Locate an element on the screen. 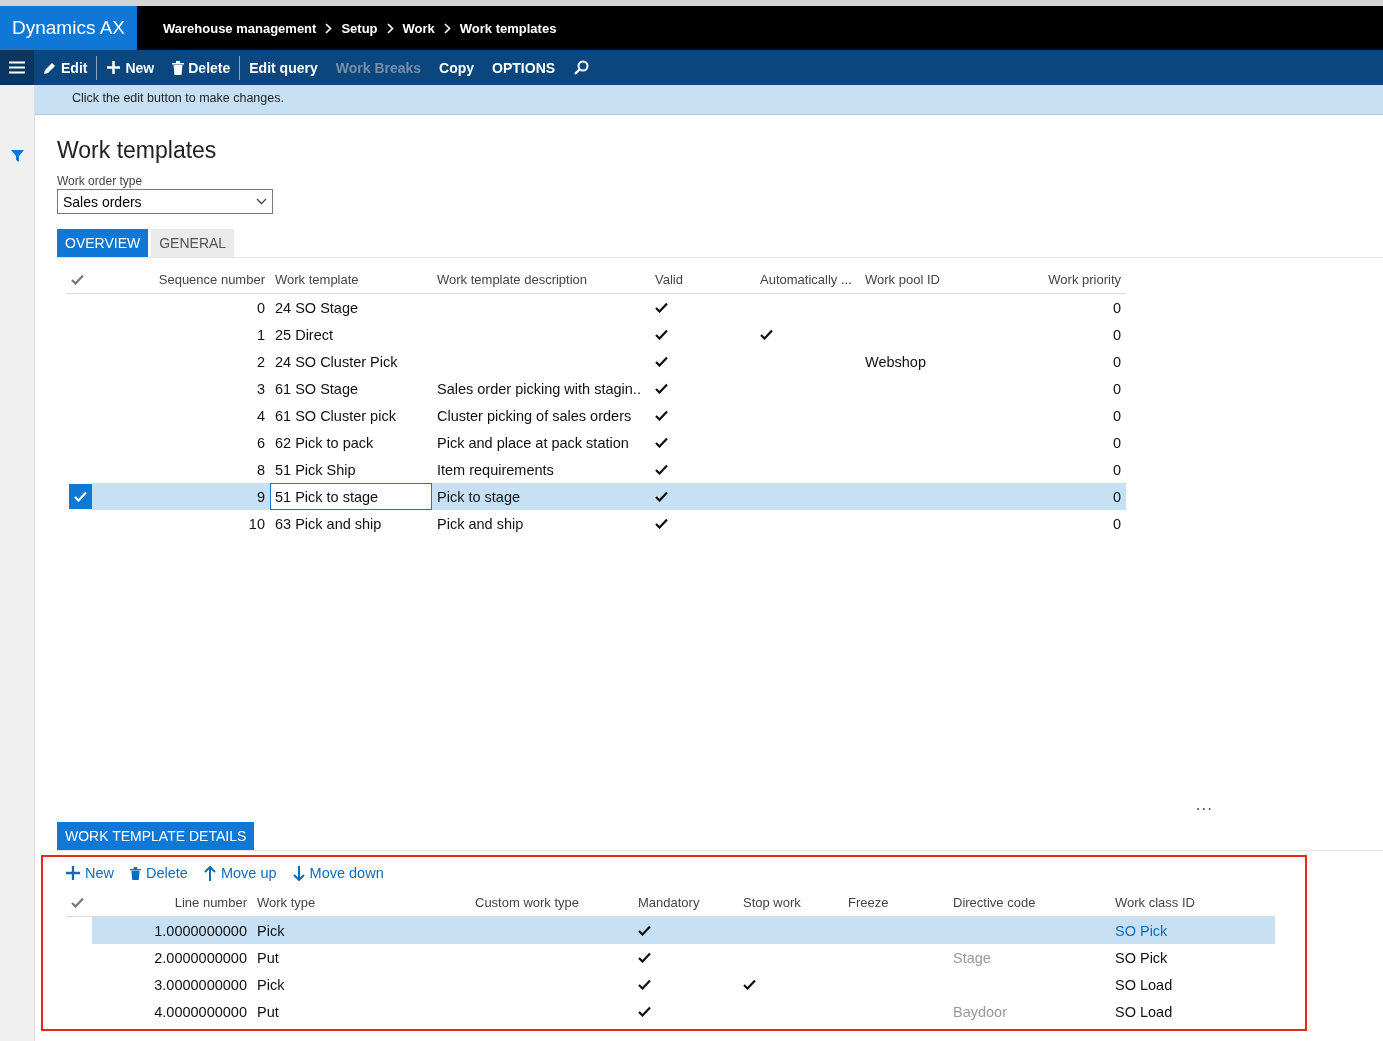 This screenshot has height=1041, width=1383. breadcrumb-link: Setup is located at coordinates (359, 28).